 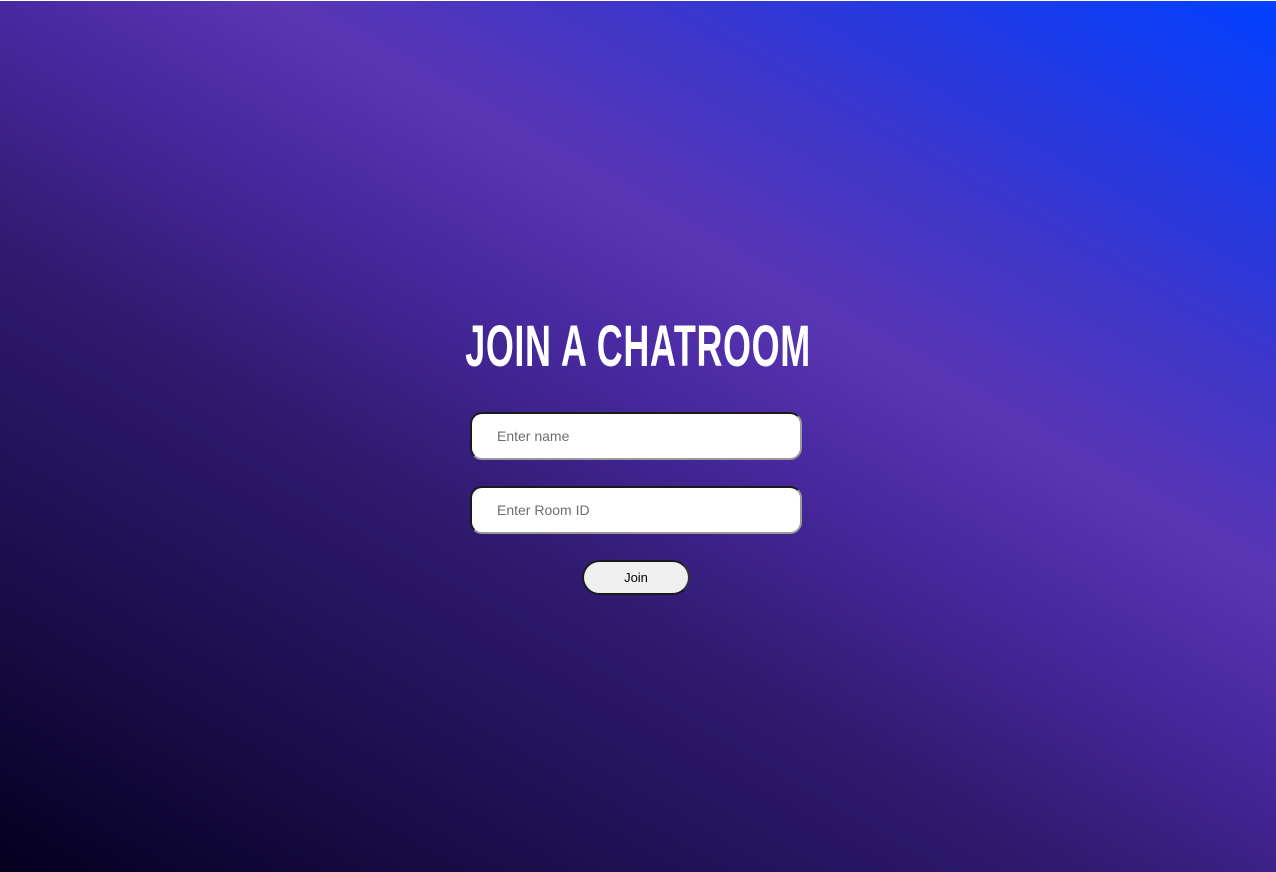 I want to click on join-button: Join, so click(x=636, y=577).